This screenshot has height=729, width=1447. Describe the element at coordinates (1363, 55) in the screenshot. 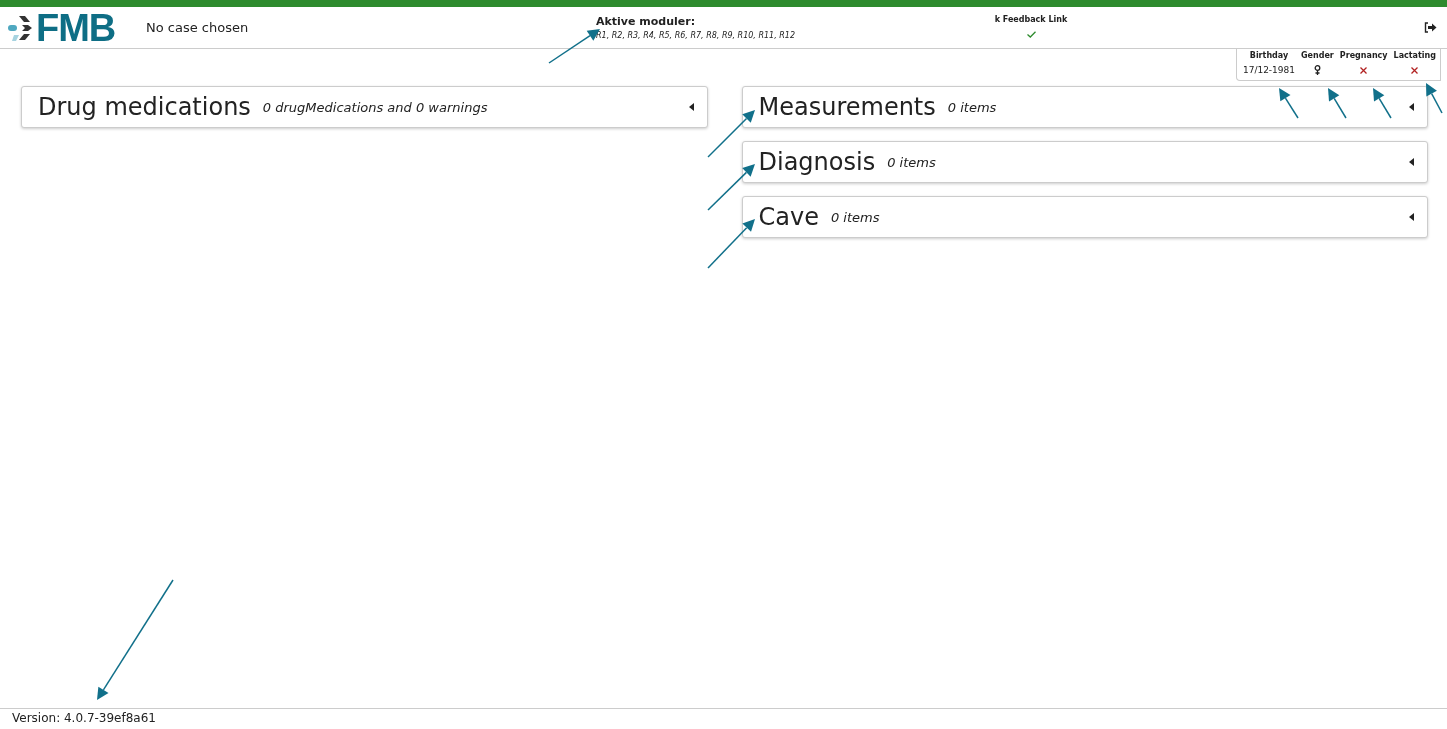

I see `column-label: Pregnancy` at that location.